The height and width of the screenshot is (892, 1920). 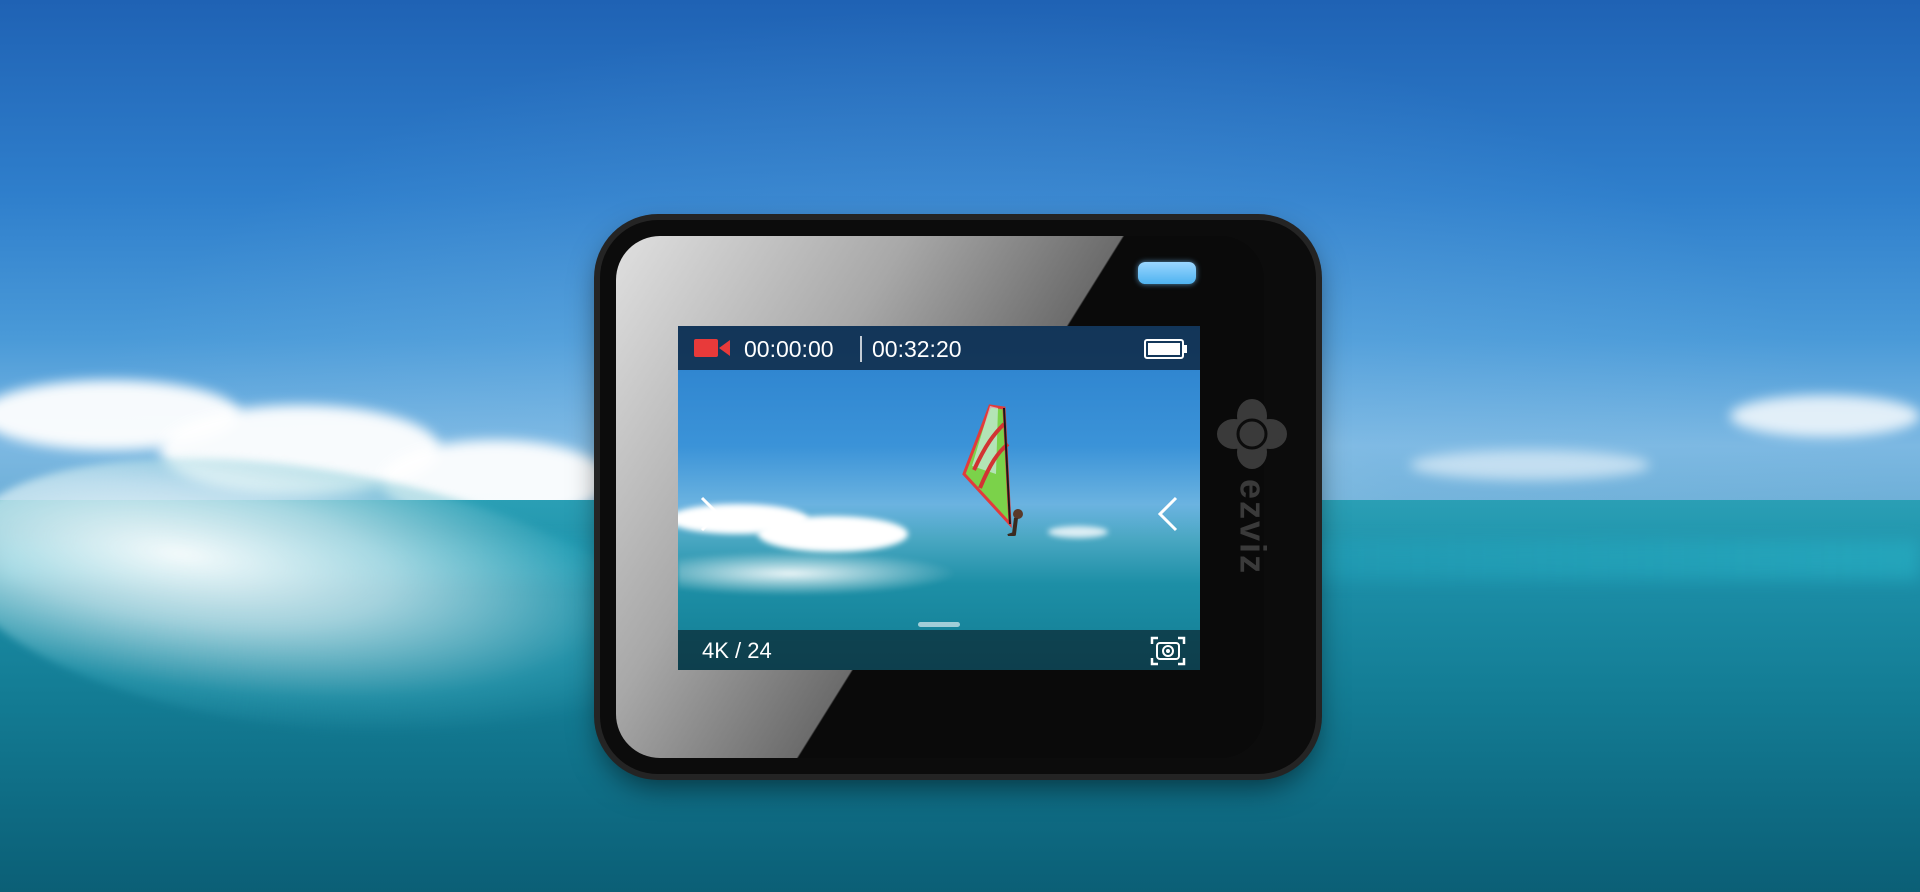 What do you see at coordinates (1168, 651) in the screenshot?
I see `snapshot-icon` at bounding box center [1168, 651].